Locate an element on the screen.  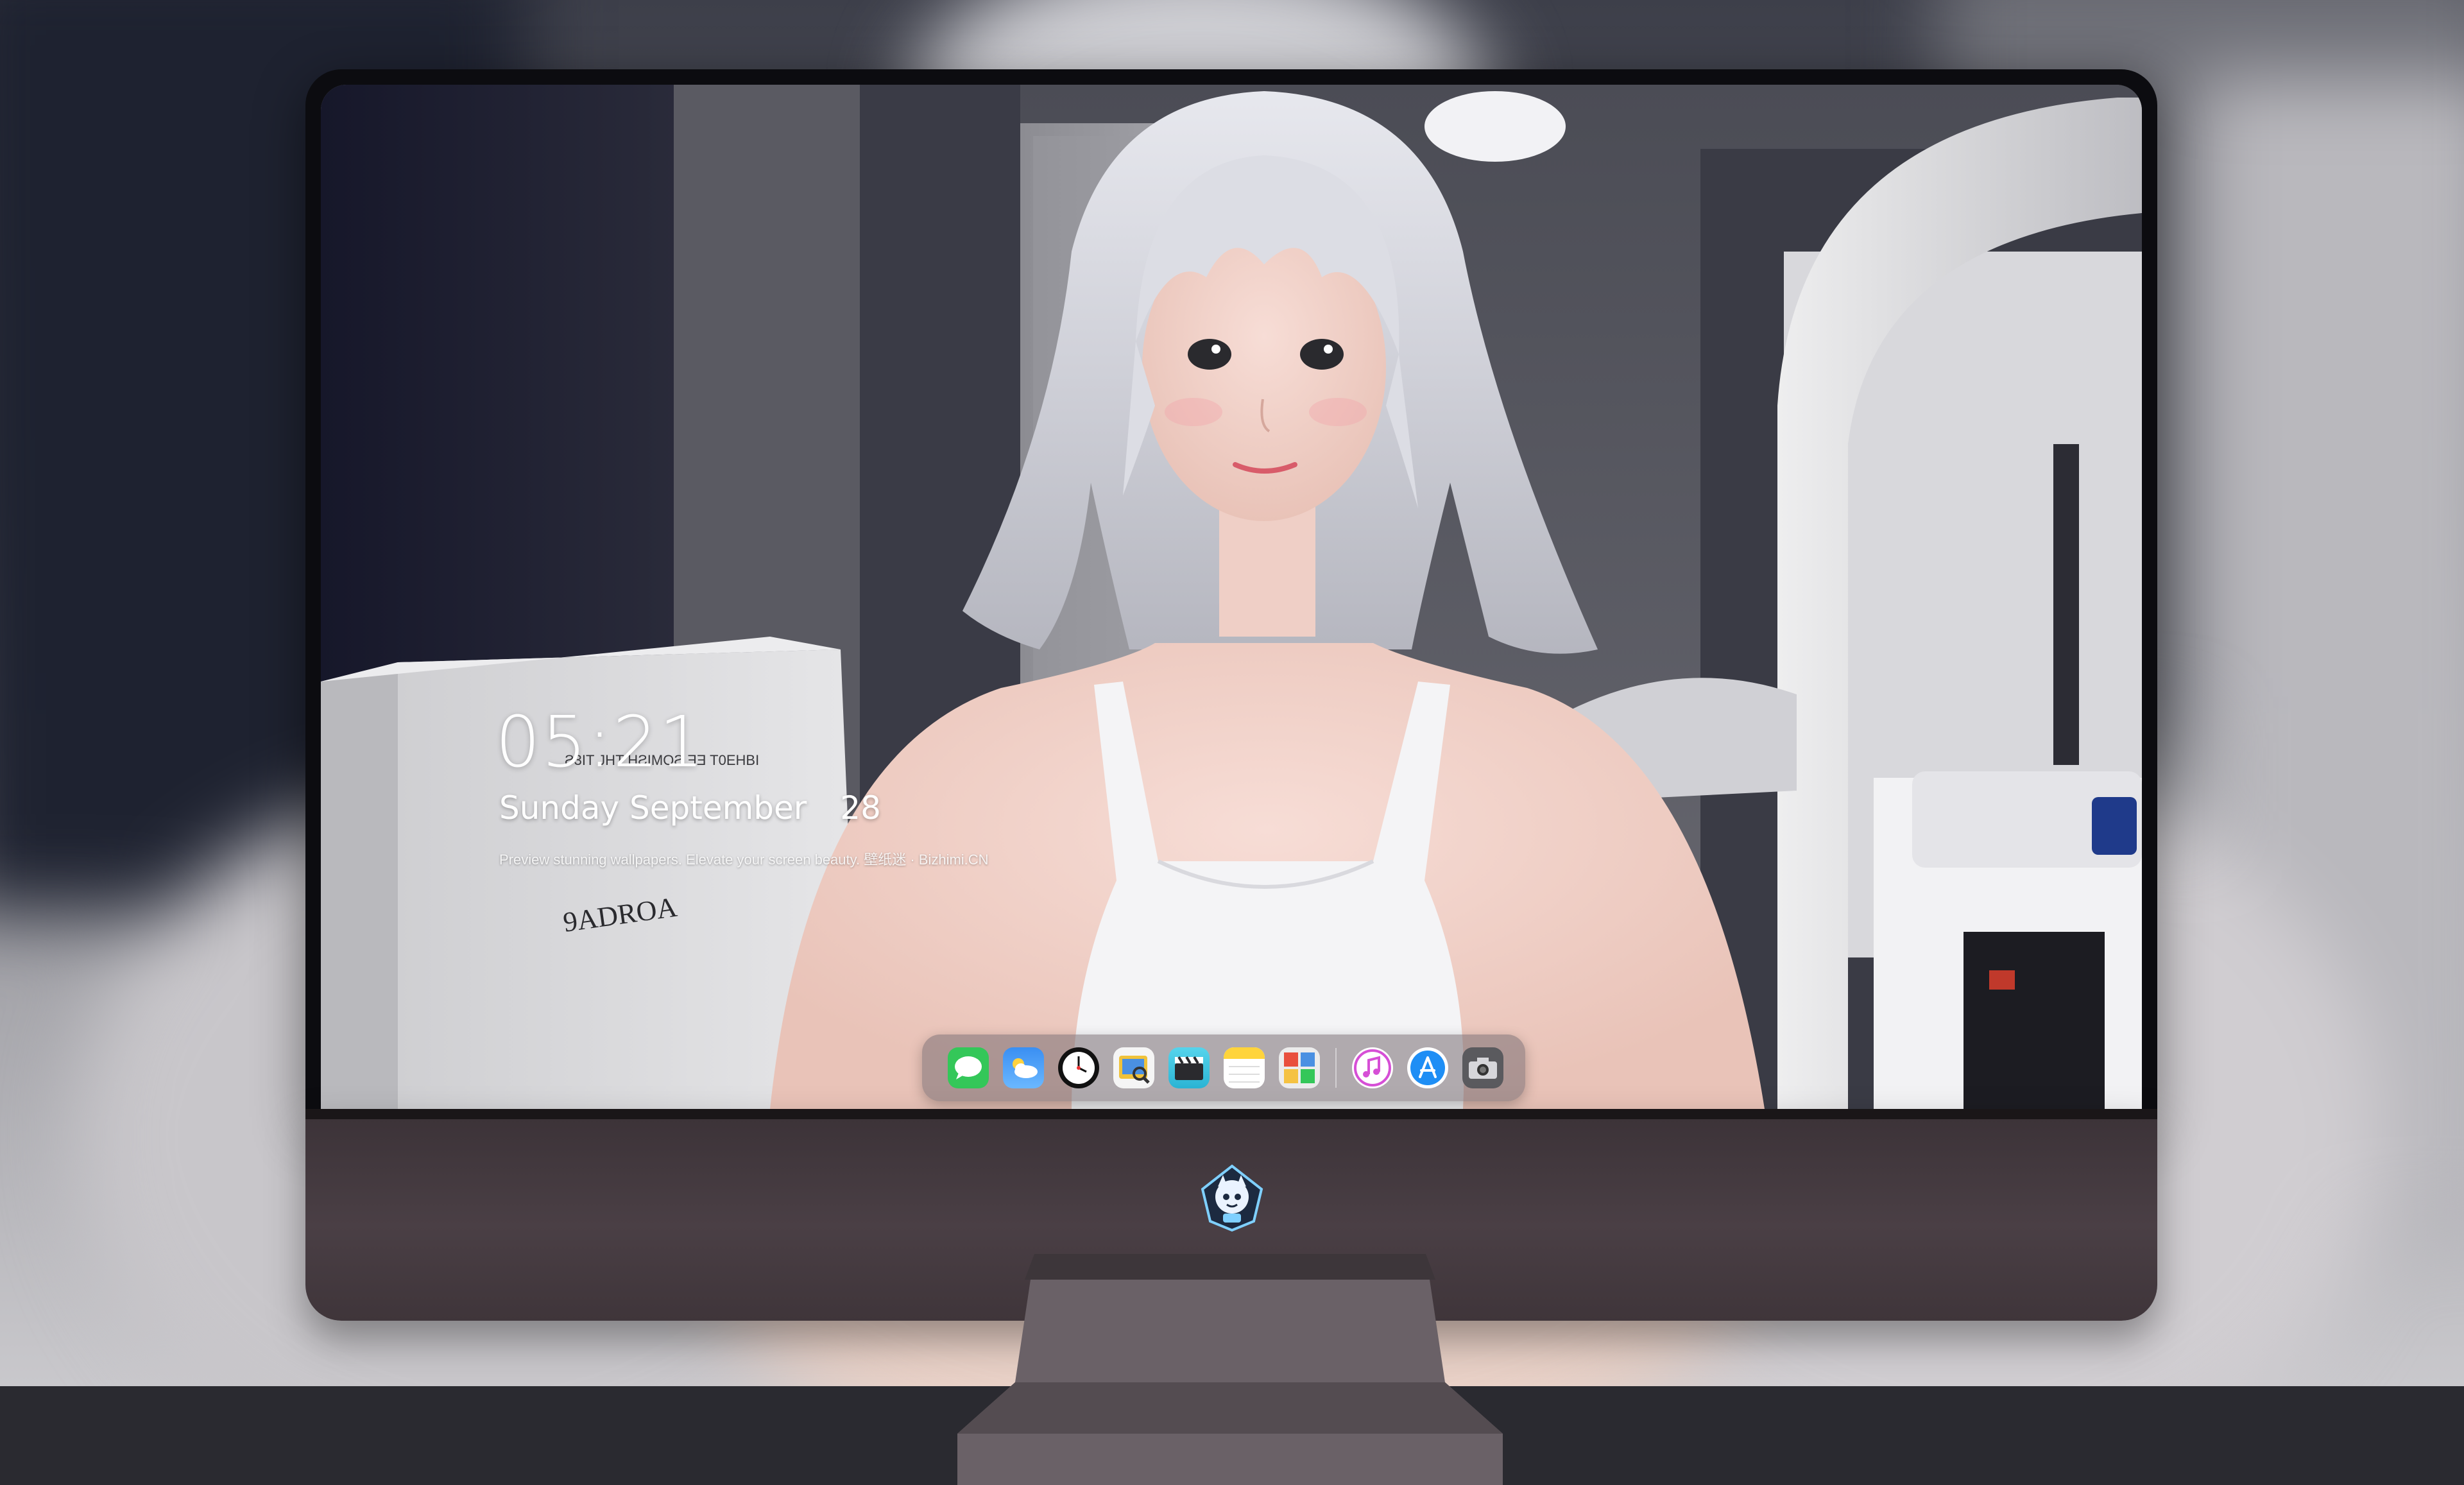
camera-icon is located at coordinates (1483, 1067).